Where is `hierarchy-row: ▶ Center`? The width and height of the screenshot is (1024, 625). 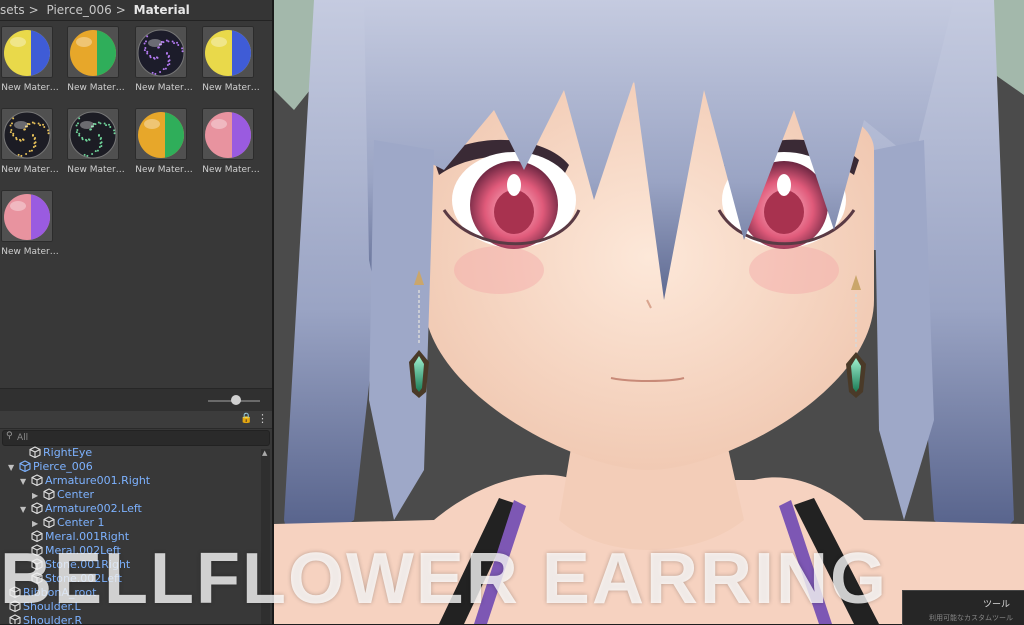
hierarchy-row: ▶ Center is located at coordinates (63, 495).